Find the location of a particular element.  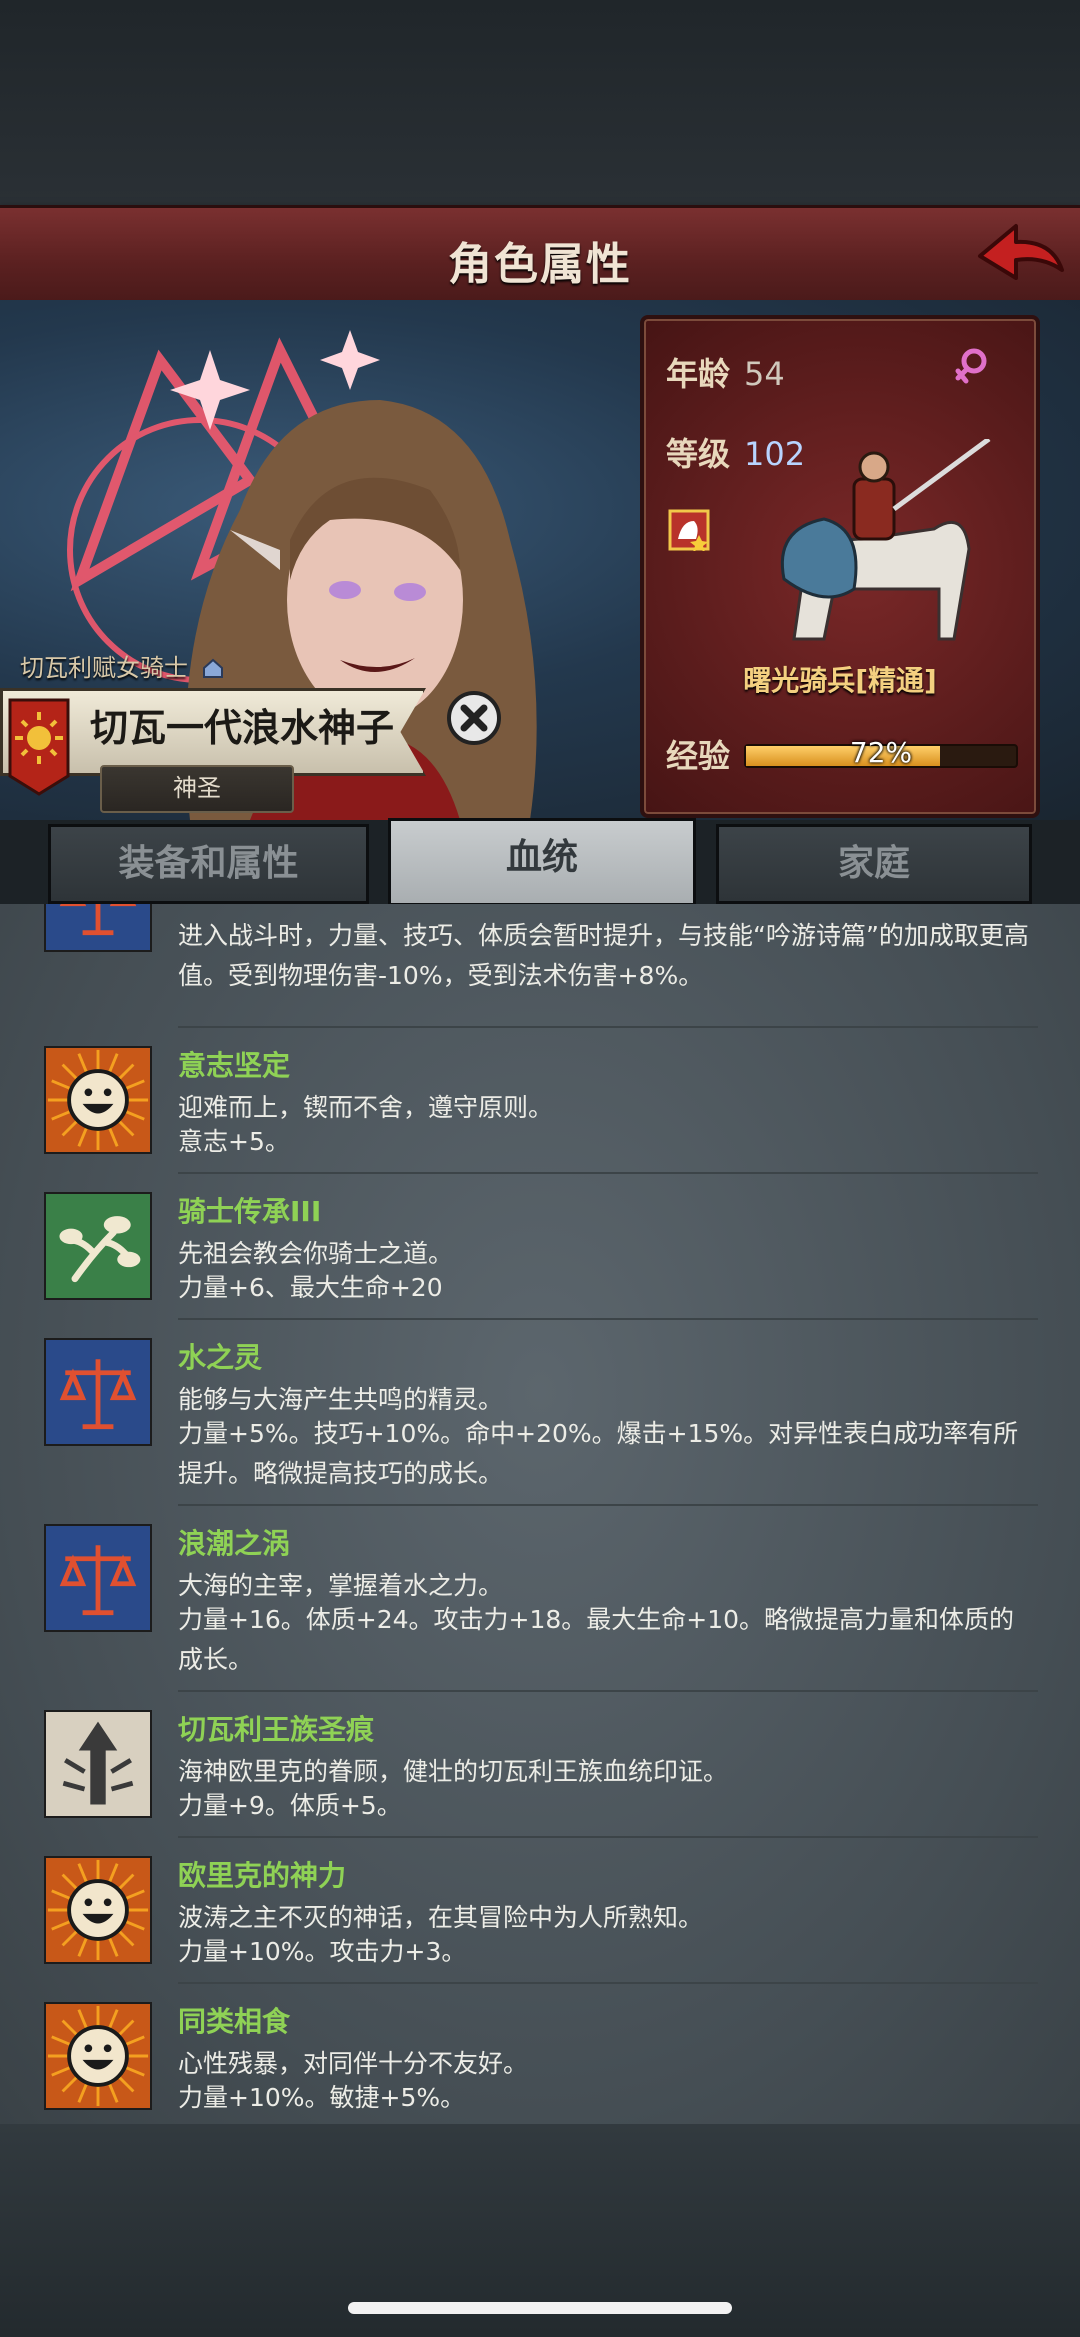

exp-progress-bar: 72% is located at coordinates (881, 752).